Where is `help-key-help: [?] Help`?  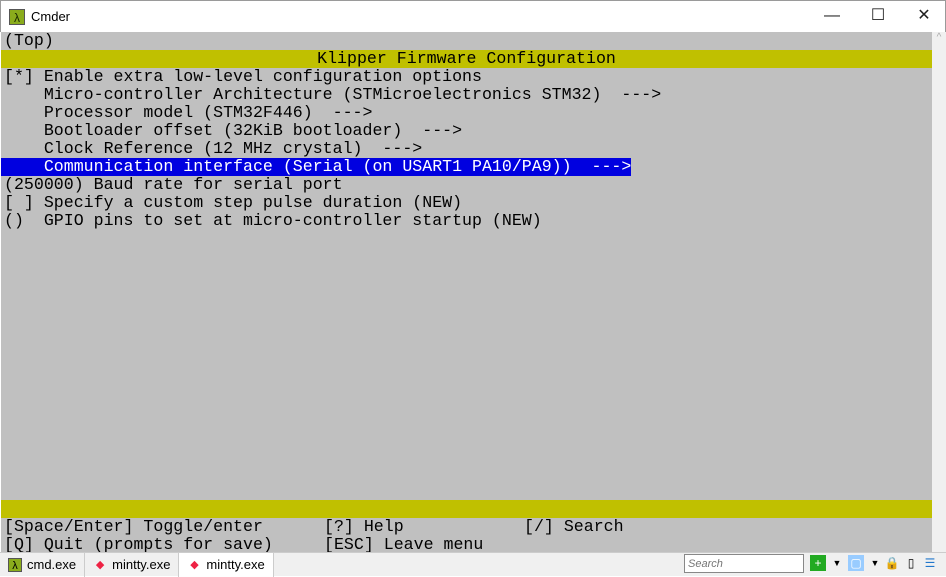
help-key-help: [?] Help is located at coordinates (364, 526).